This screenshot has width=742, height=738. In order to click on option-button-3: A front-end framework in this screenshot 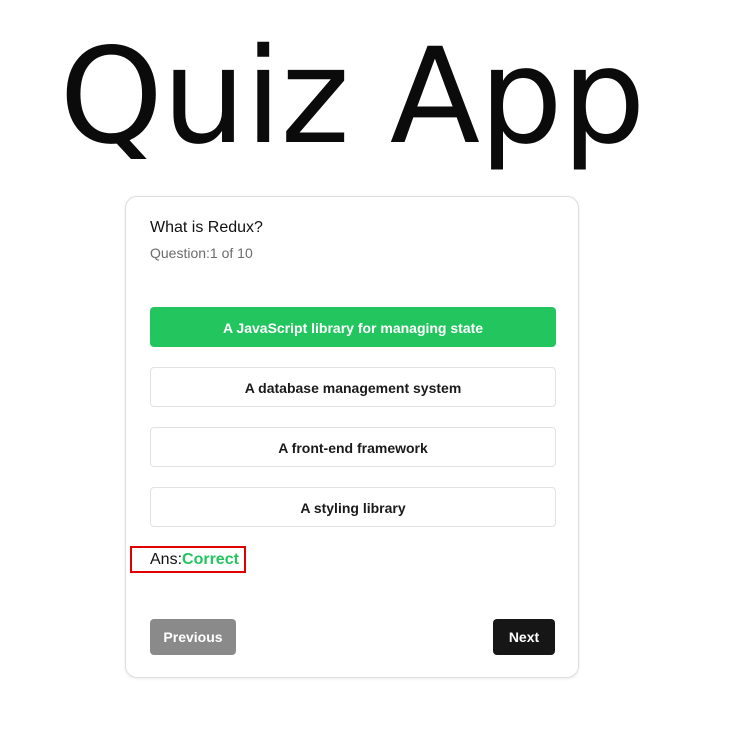, I will do `click(353, 447)`.